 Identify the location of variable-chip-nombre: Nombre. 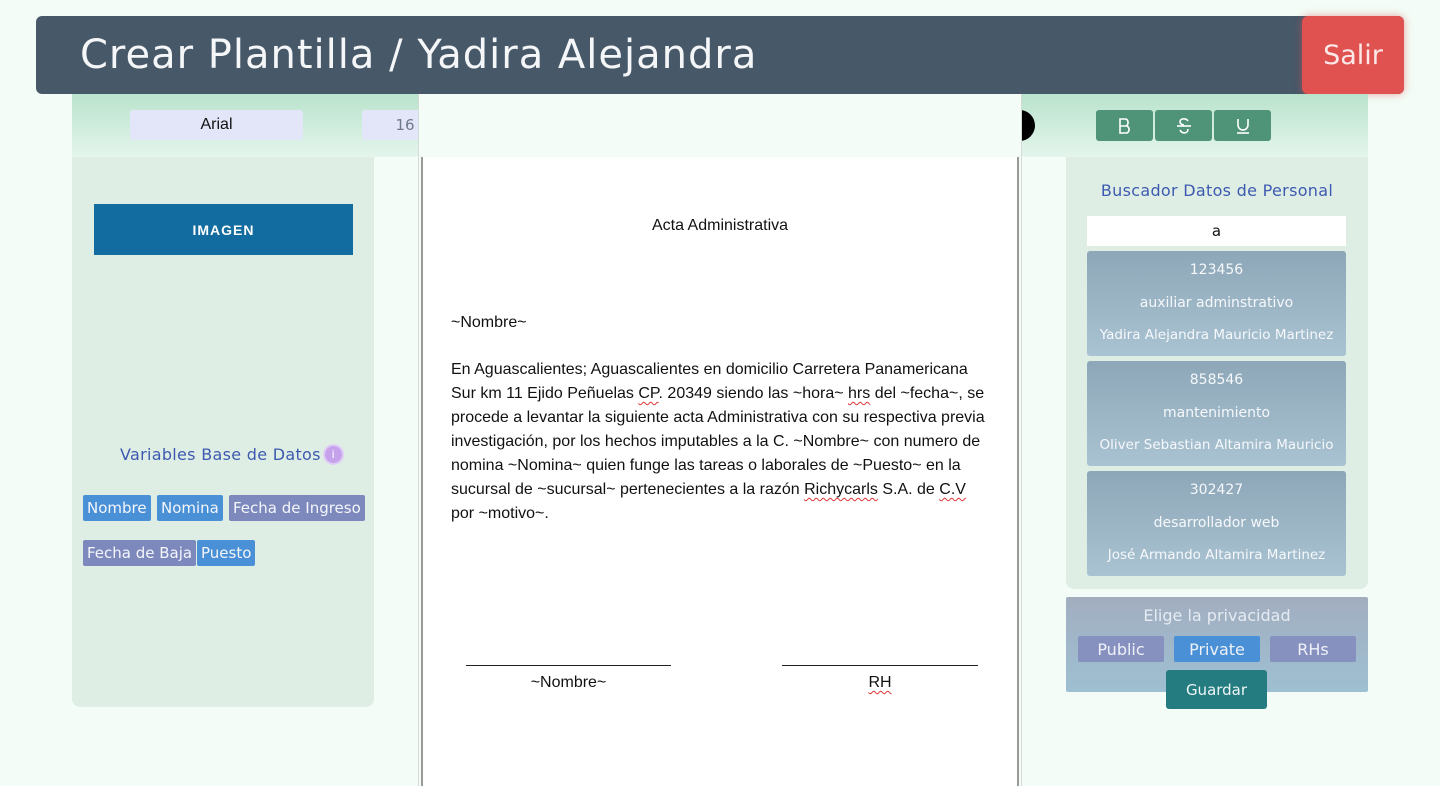
(117, 508).